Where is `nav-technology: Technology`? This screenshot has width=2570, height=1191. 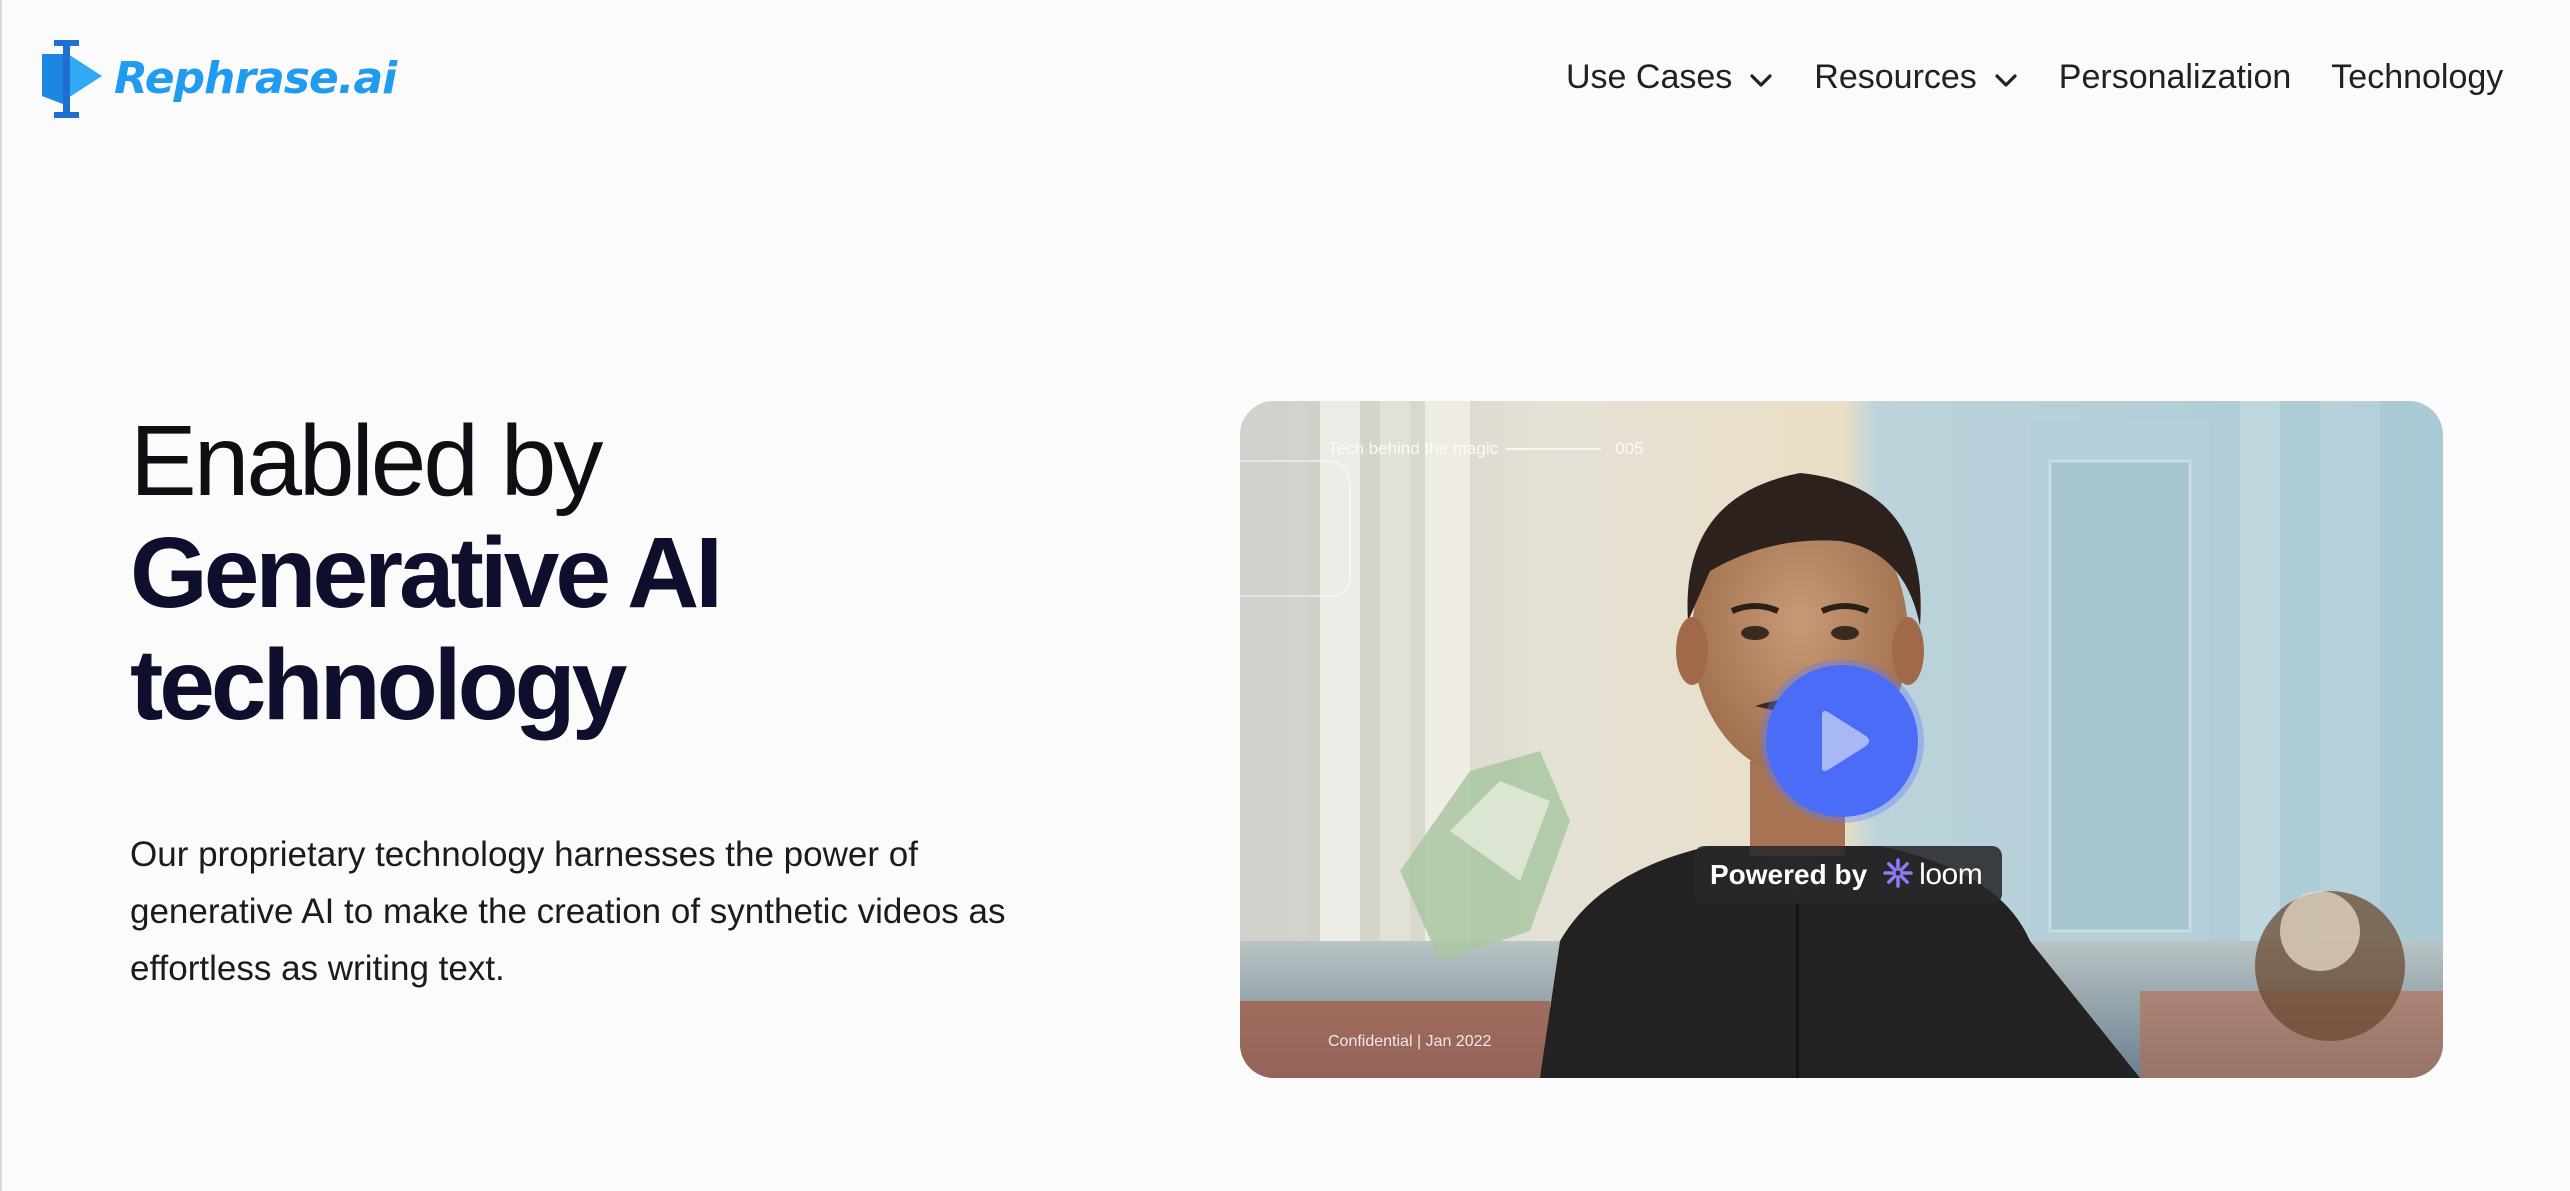 nav-technology: Technology is located at coordinates (2417, 77).